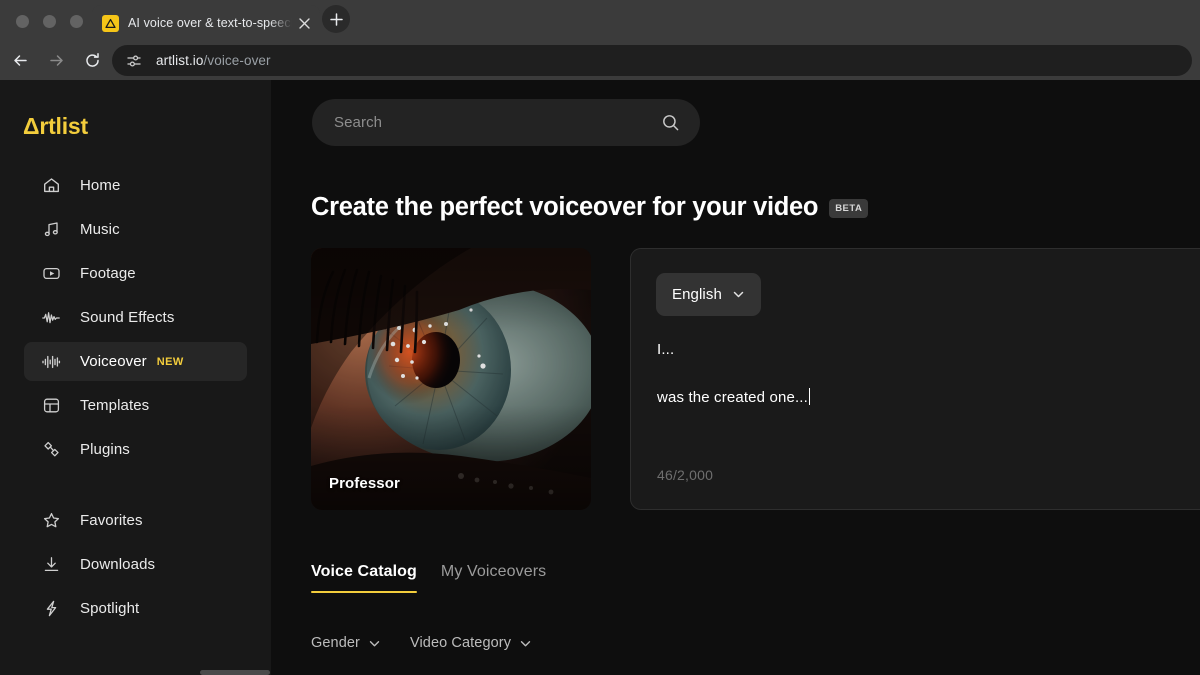 This screenshot has height=675, width=1200. What do you see at coordinates (336, 19) in the screenshot?
I see `new-tab-button` at bounding box center [336, 19].